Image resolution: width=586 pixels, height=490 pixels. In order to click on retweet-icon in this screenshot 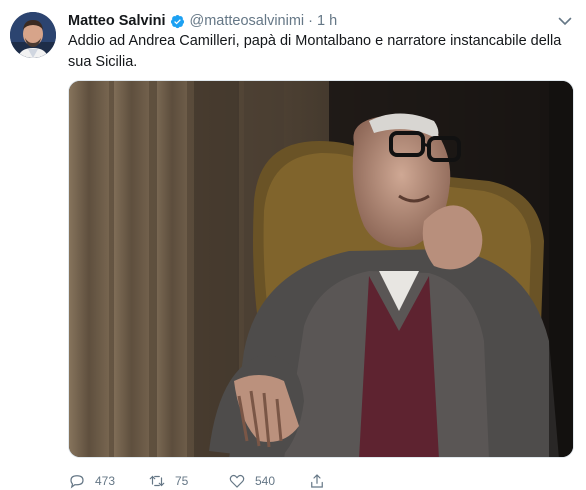, I will do `click(157, 481)`.